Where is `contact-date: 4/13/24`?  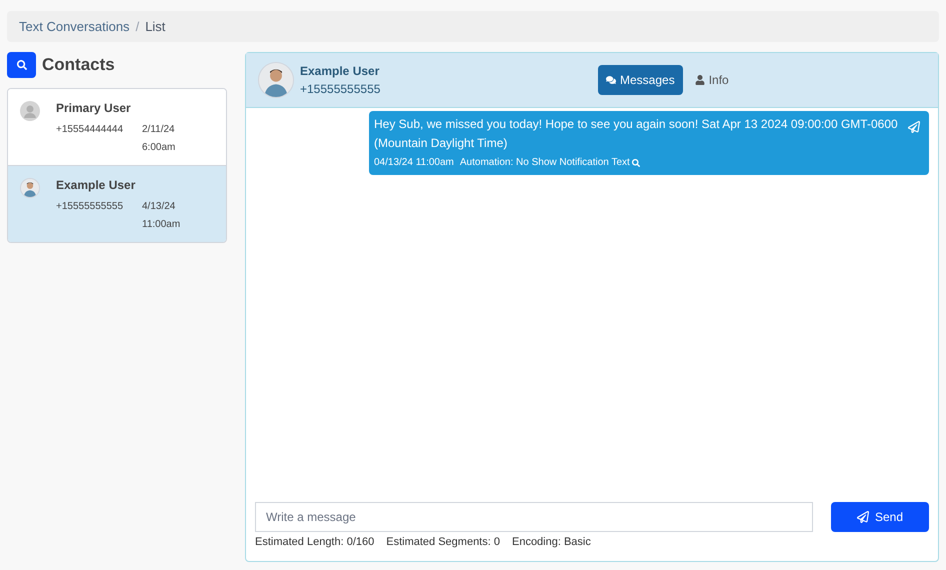
contact-date: 4/13/24 is located at coordinates (159, 207).